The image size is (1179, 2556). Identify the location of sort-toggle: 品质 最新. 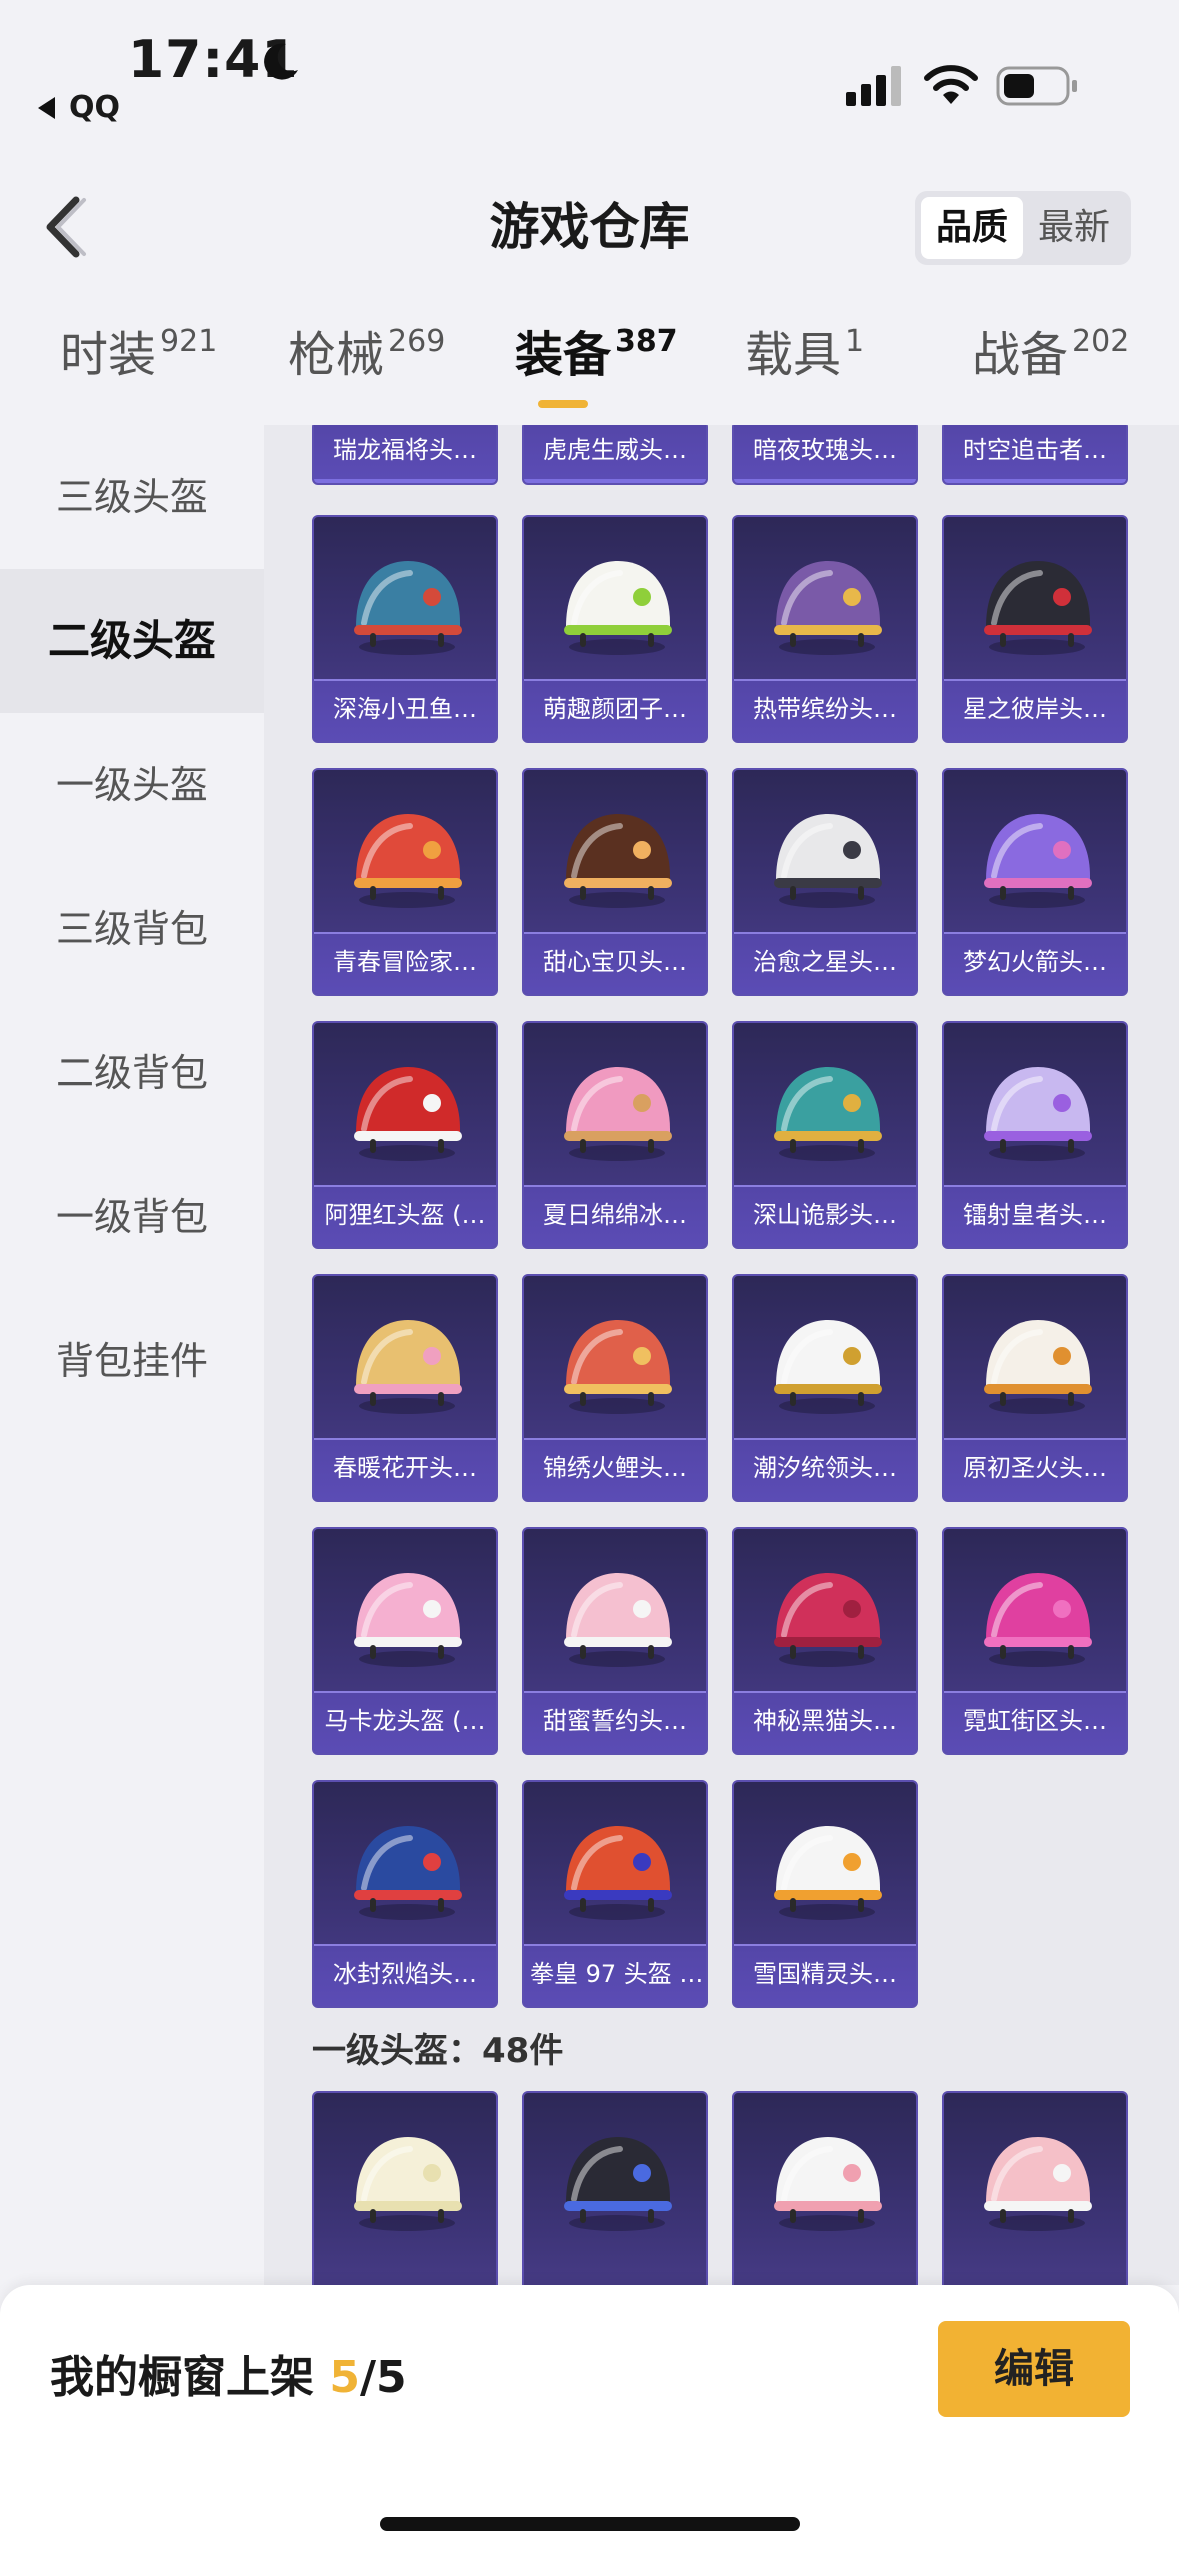
(1023, 228).